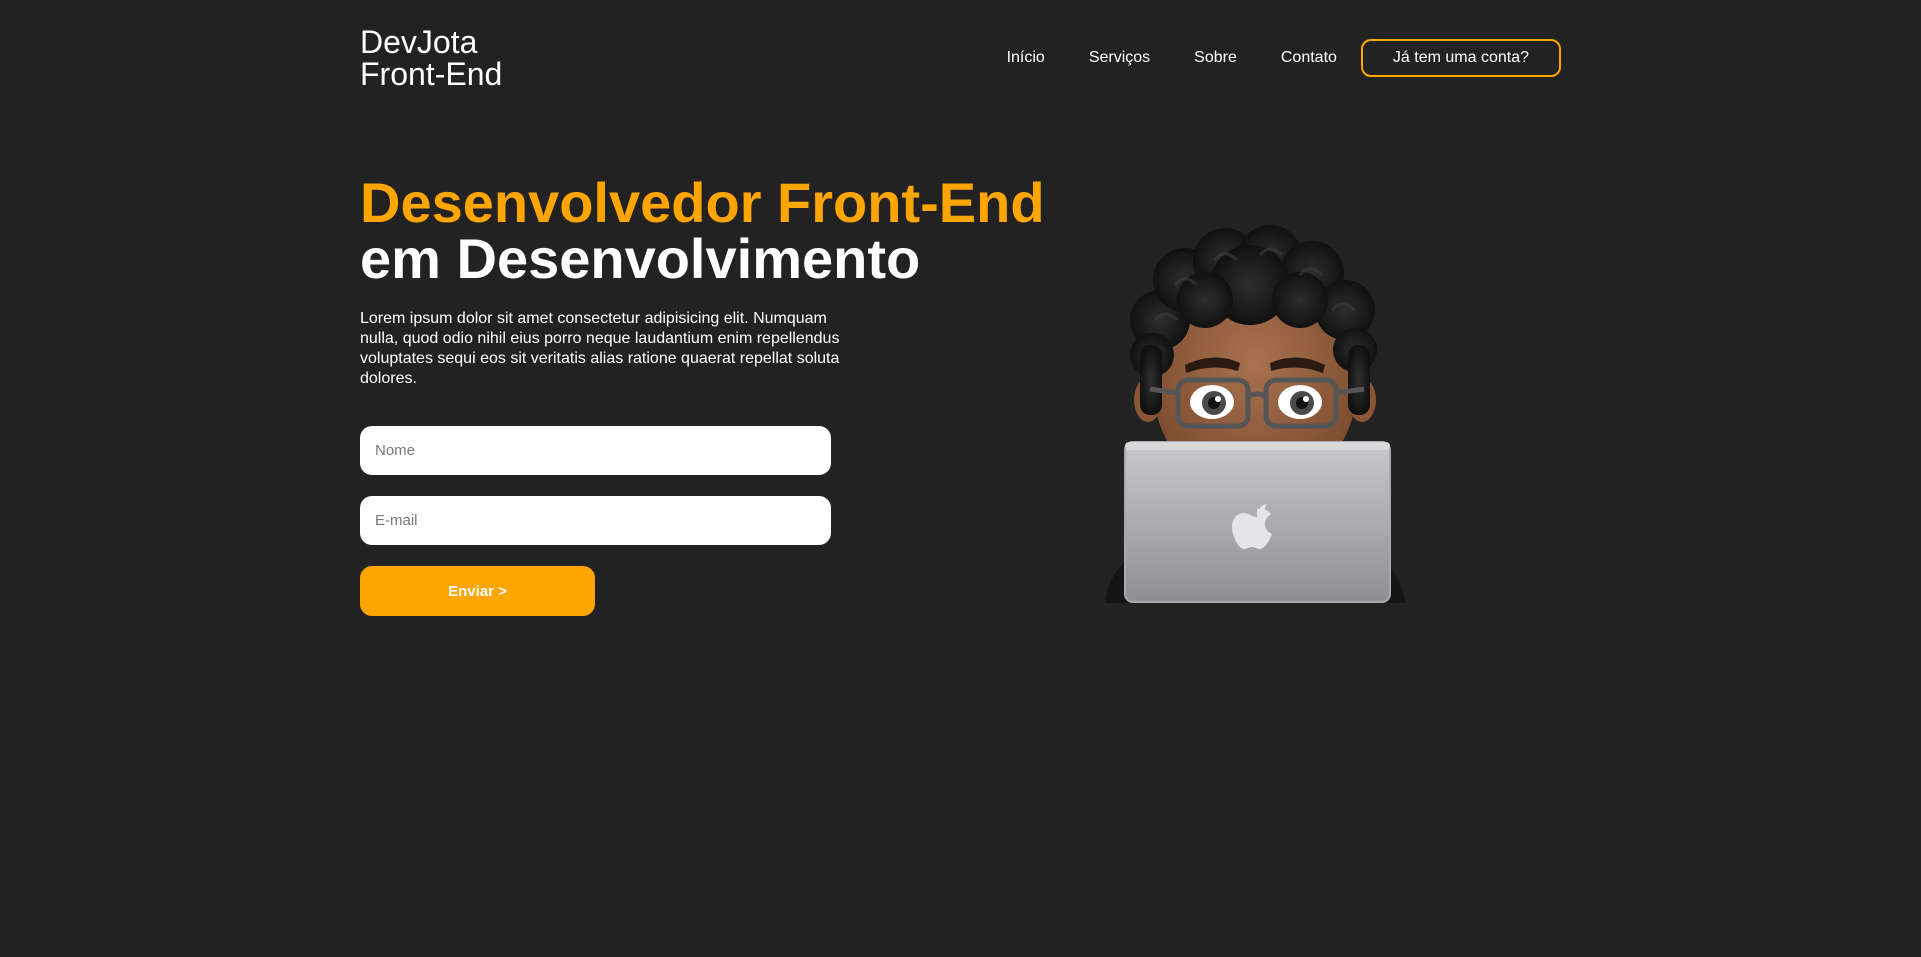 The height and width of the screenshot is (957, 1921). Describe the element at coordinates (1026, 58) in the screenshot. I see `nav-link-inicio: Início` at that location.